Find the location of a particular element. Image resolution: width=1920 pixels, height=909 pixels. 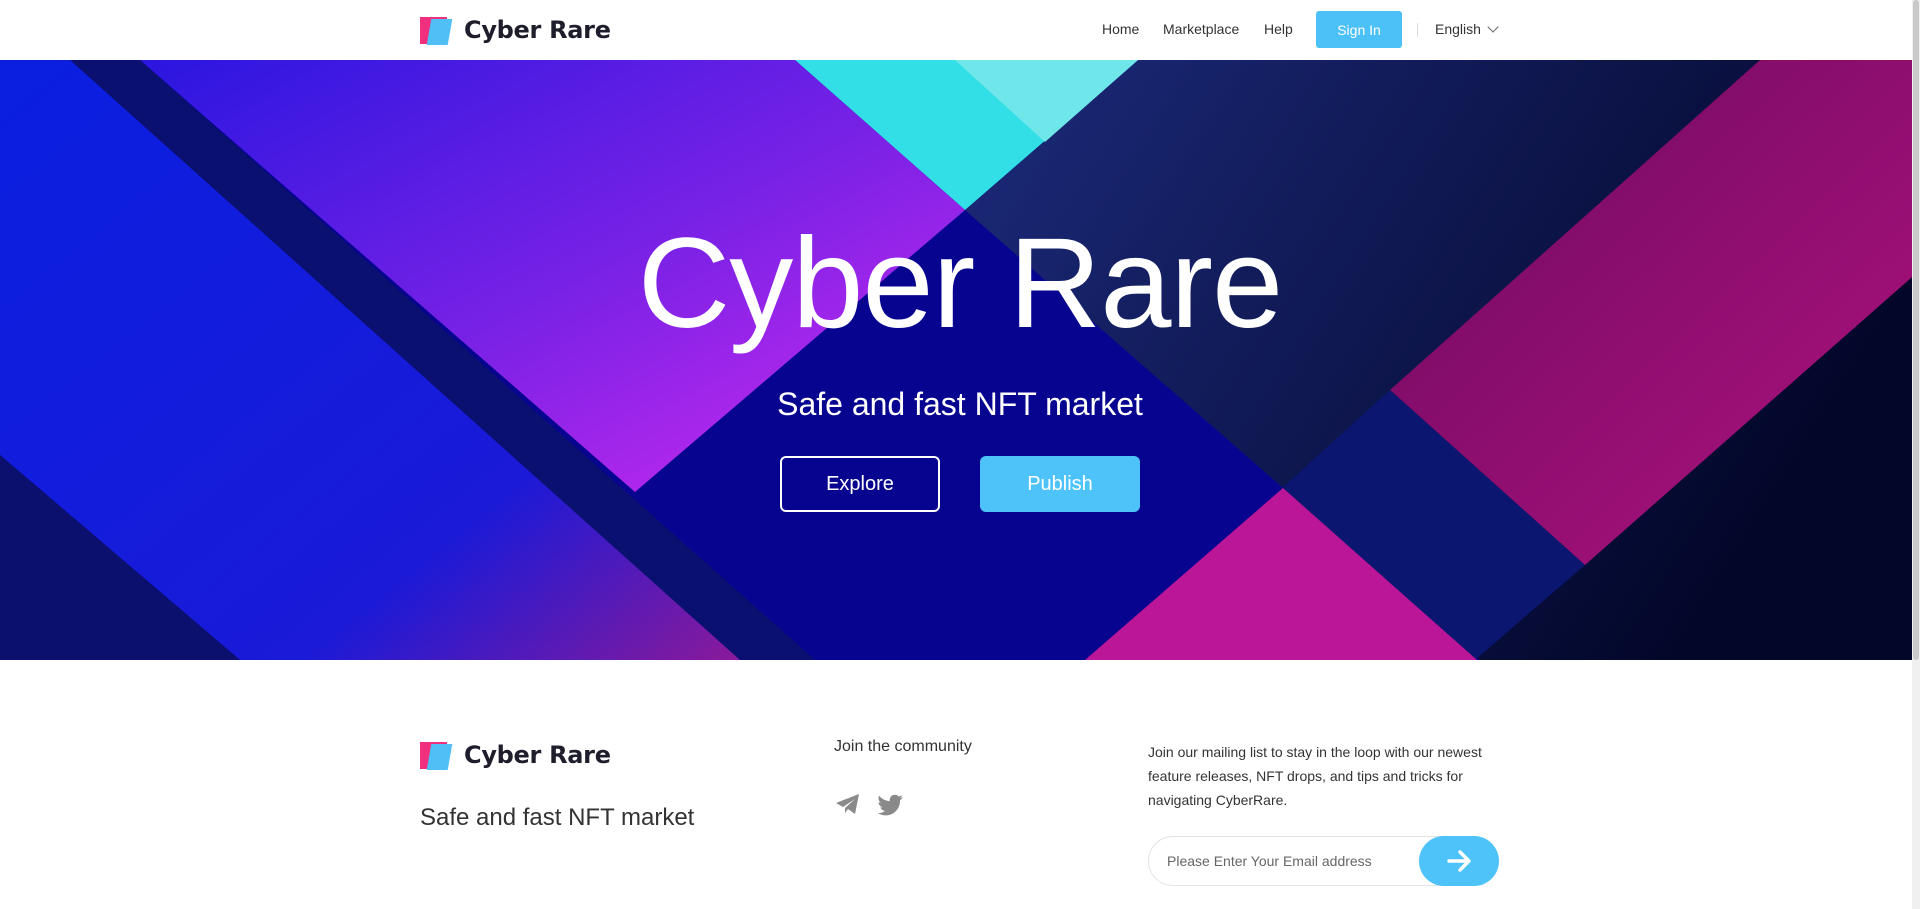

language-selector: English is located at coordinates (1467, 29).